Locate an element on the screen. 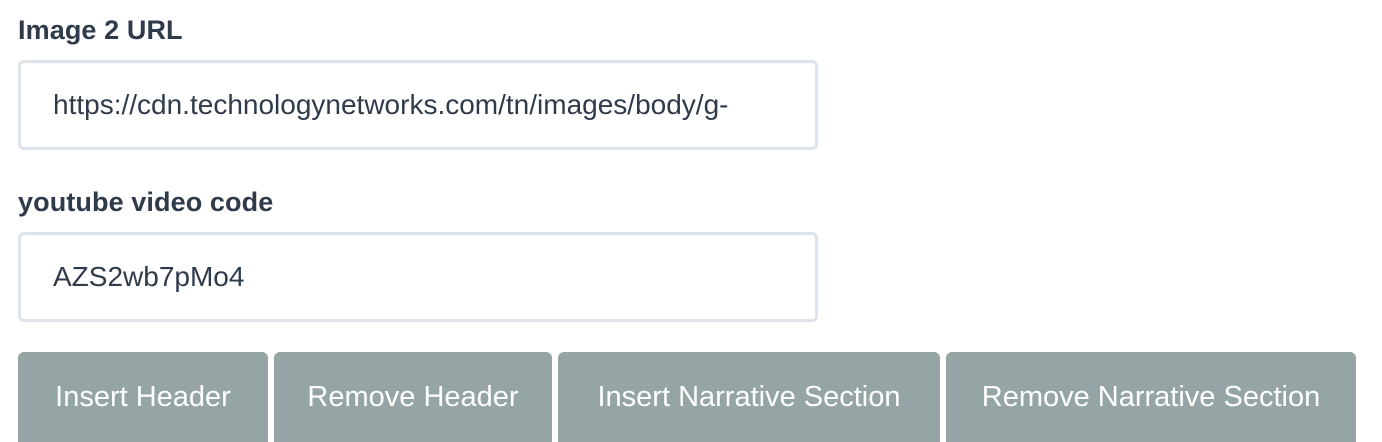 The width and height of the screenshot is (1382, 442). remove-header-button: Remove Header is located at coordinates (413, 397).